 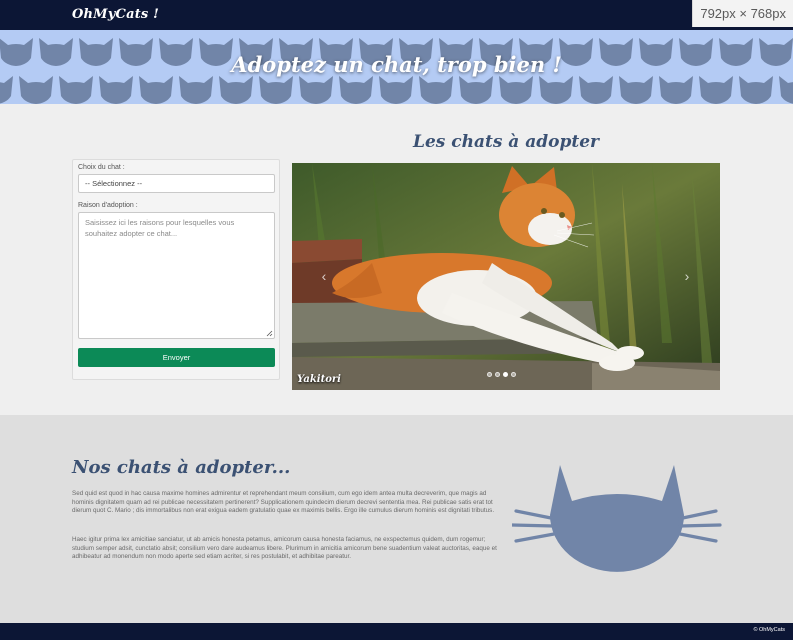 I want to click on carousel-title: Les chats à adopter, so click(x=505, y=142).